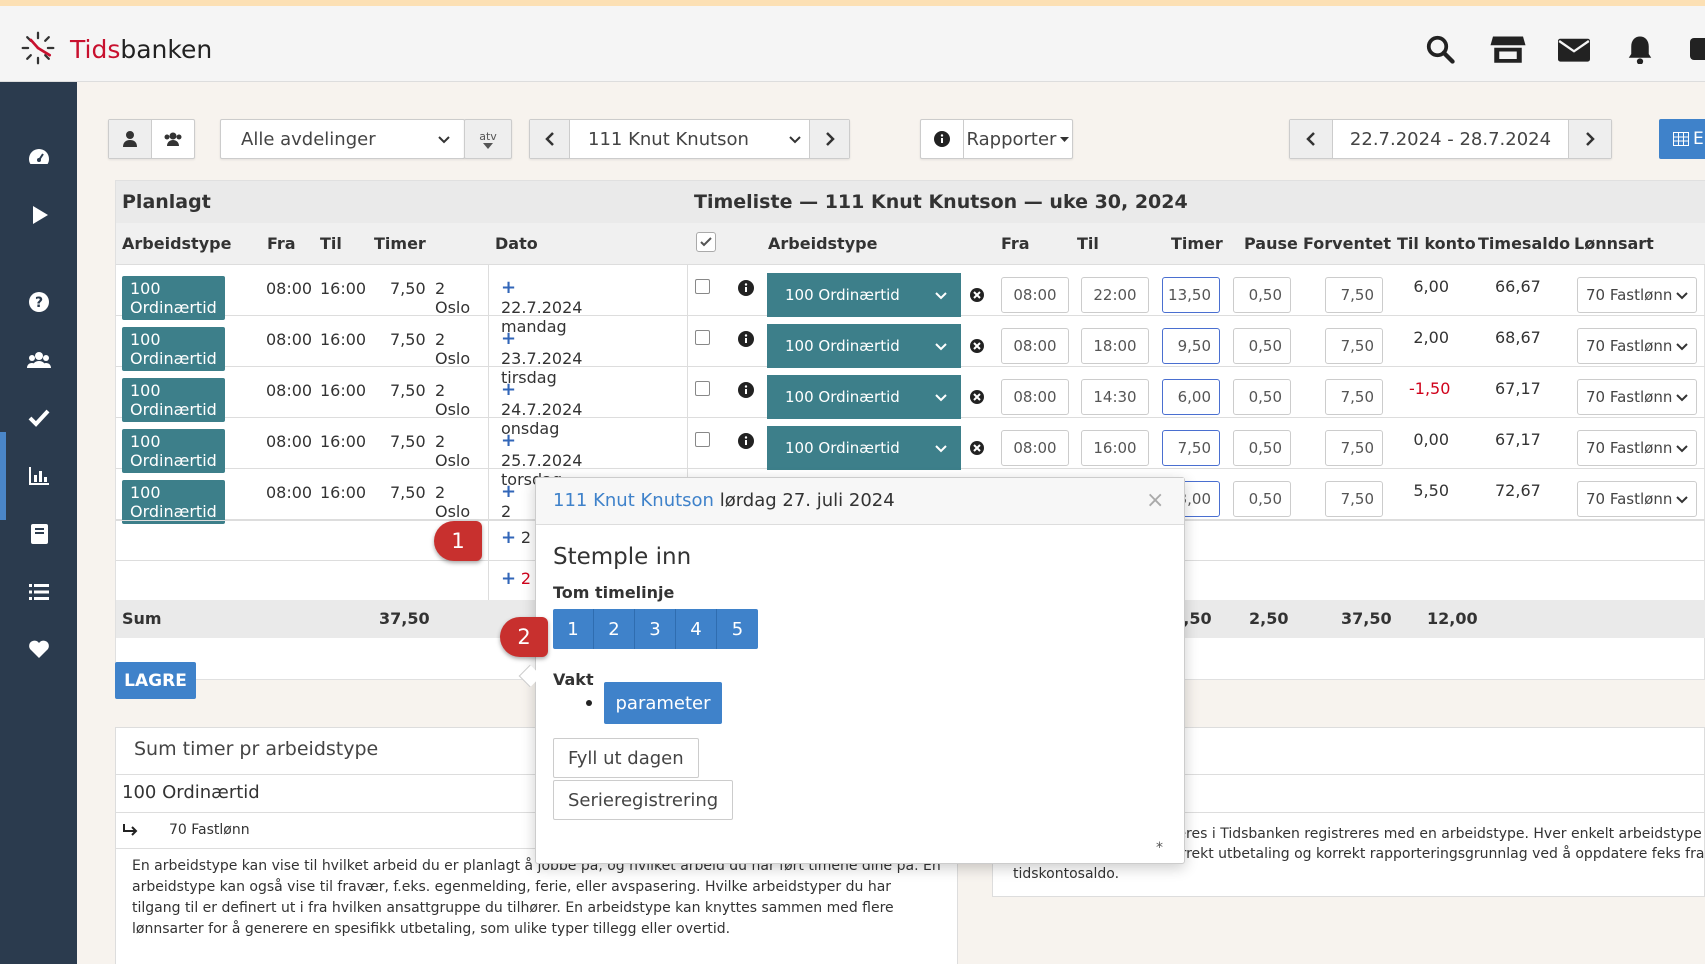 The width and height of the screenshot is (1705, 964). I want to click on add-line-button: + 2, so click(508, 501).